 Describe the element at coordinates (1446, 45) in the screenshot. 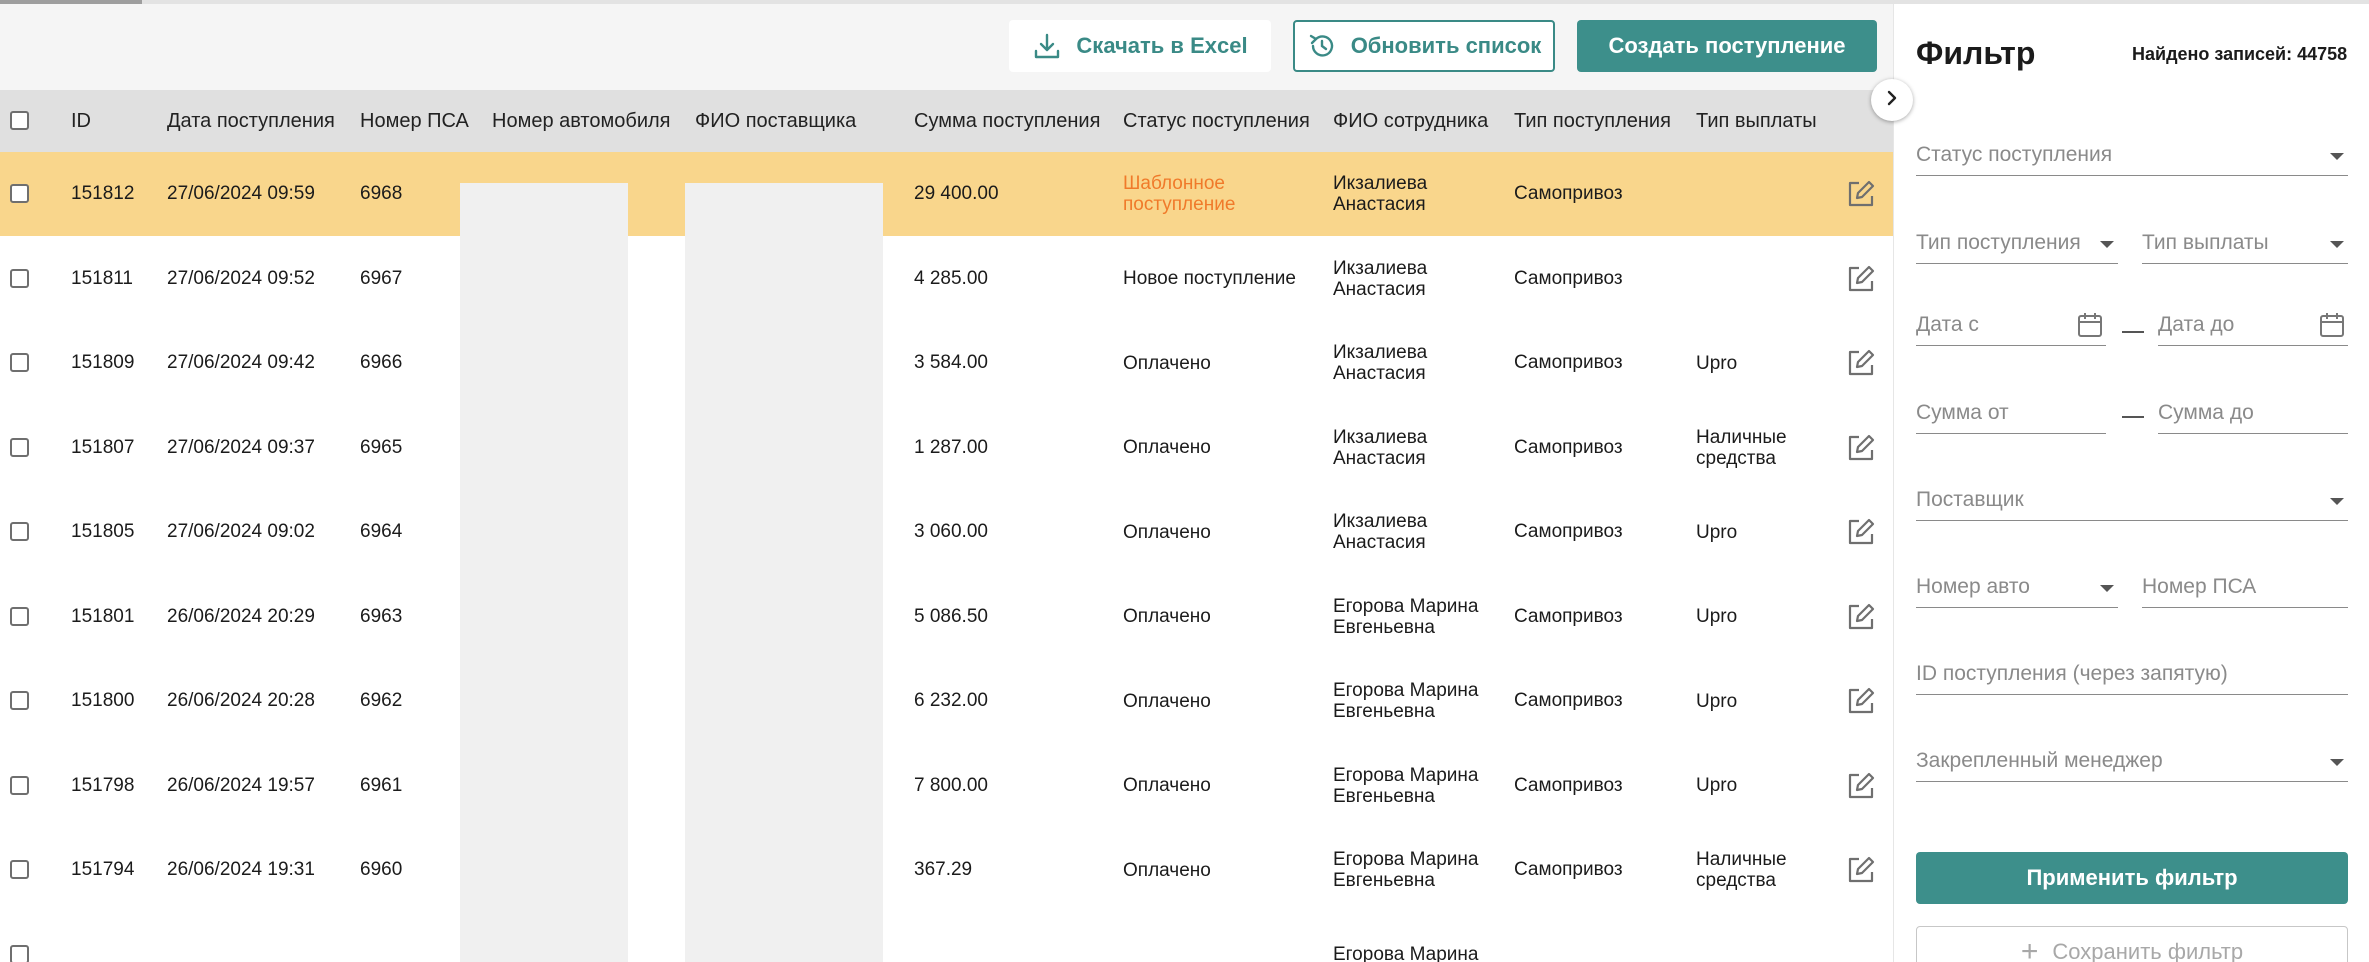

I see `refresh-list-label: Обновить список` at that location.